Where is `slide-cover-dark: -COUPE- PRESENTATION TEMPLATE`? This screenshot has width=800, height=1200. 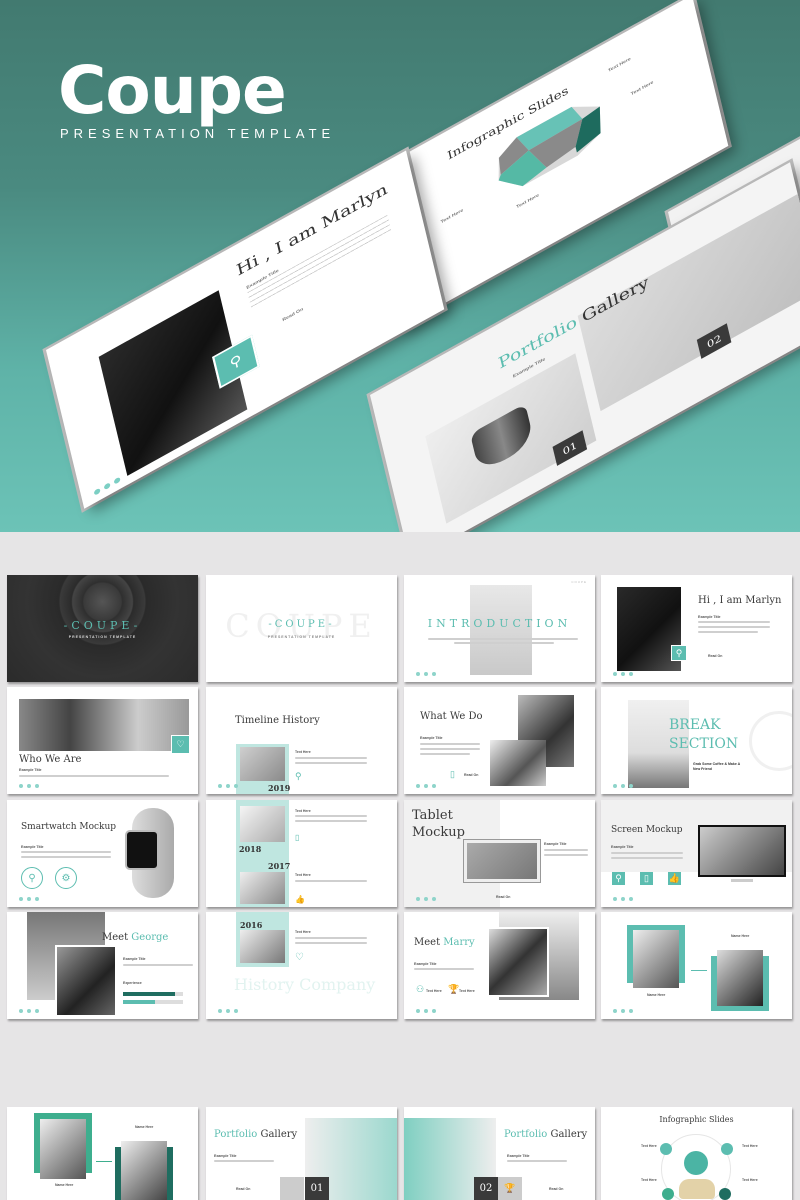 slide-cover-dark: -COUPE- PRESENTATION TEMPLATE is located at coordinates (102, 628).